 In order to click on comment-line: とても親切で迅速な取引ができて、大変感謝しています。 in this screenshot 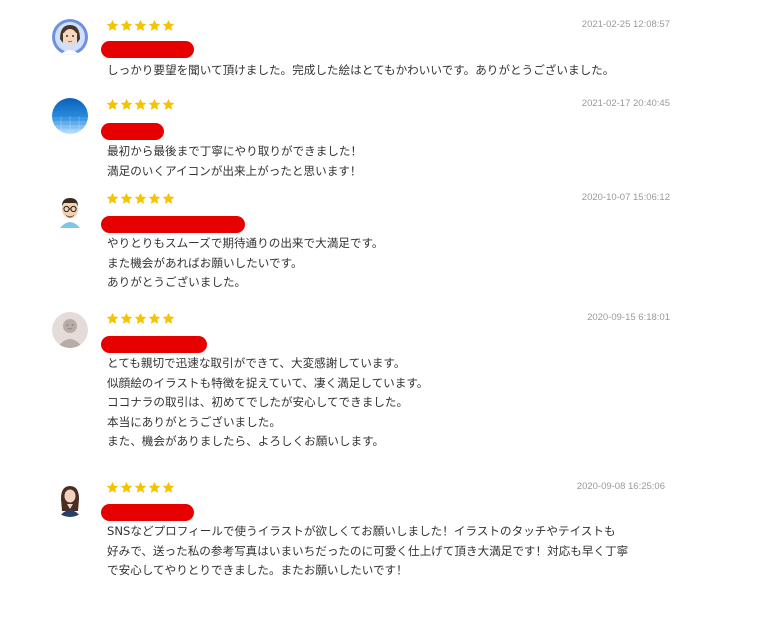, I will do `click(256, 363)`.